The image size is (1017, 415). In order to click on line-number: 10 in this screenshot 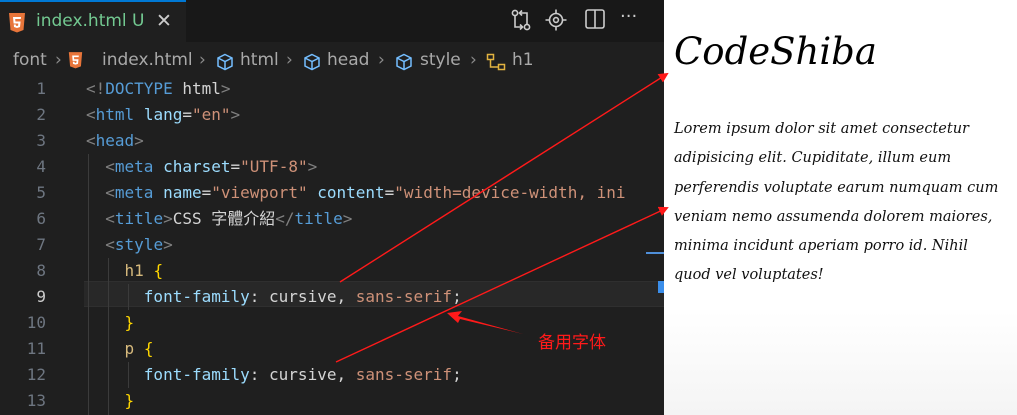, I will do `click(36, 322)`.